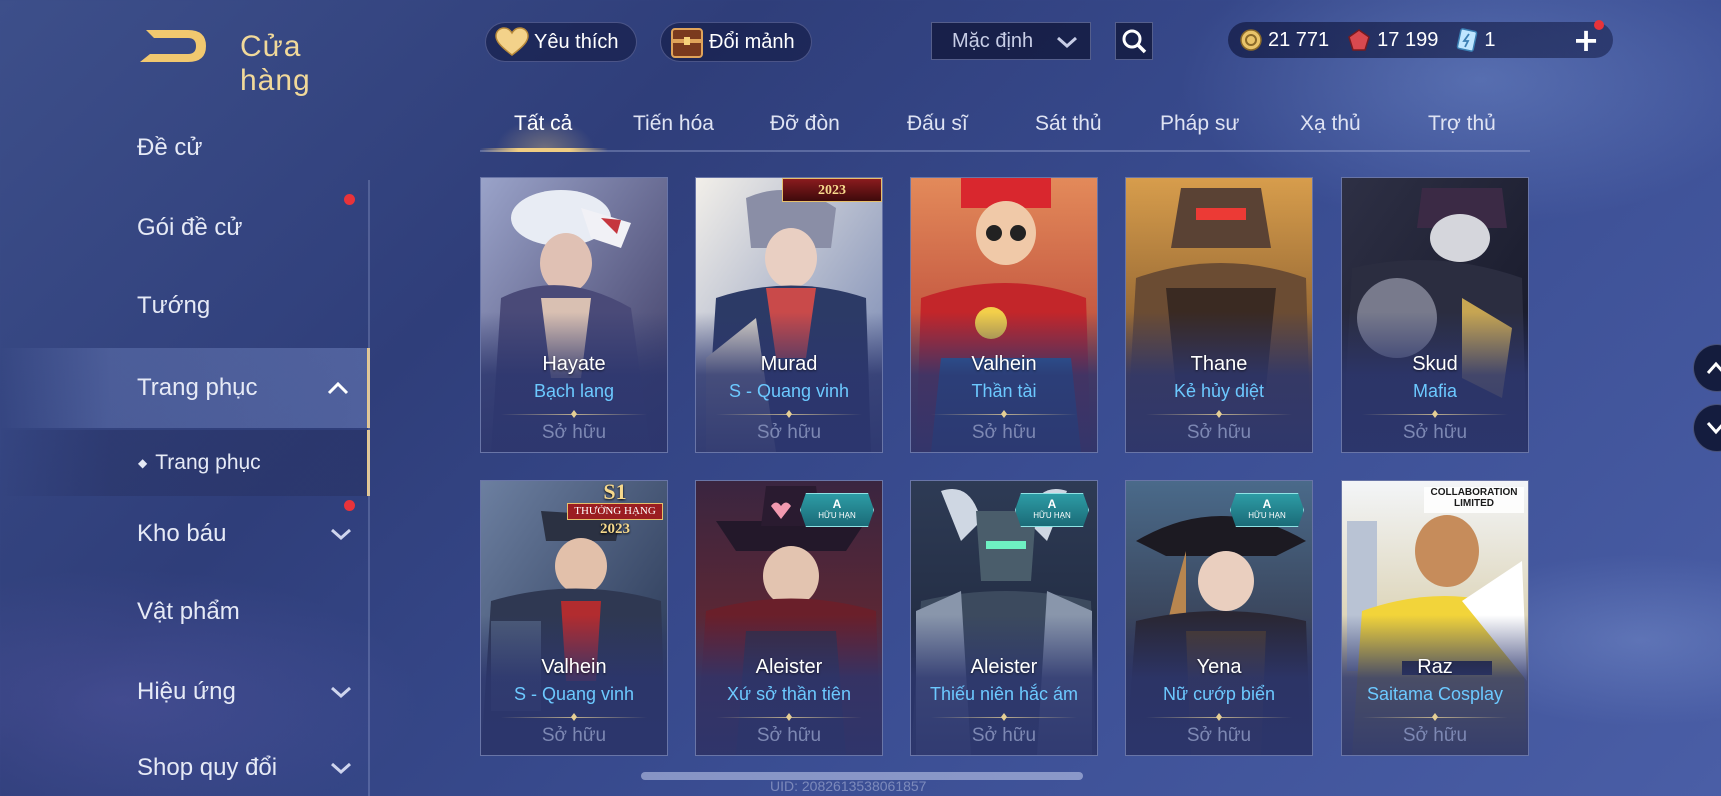 The height and width of the screenshot is (796, 1721). What do you see at coordinates (185, 763) in the screenshot?
I see `sidebar-item-exchange-shop: Shop quy đổi` at bounding box center [185, 763].